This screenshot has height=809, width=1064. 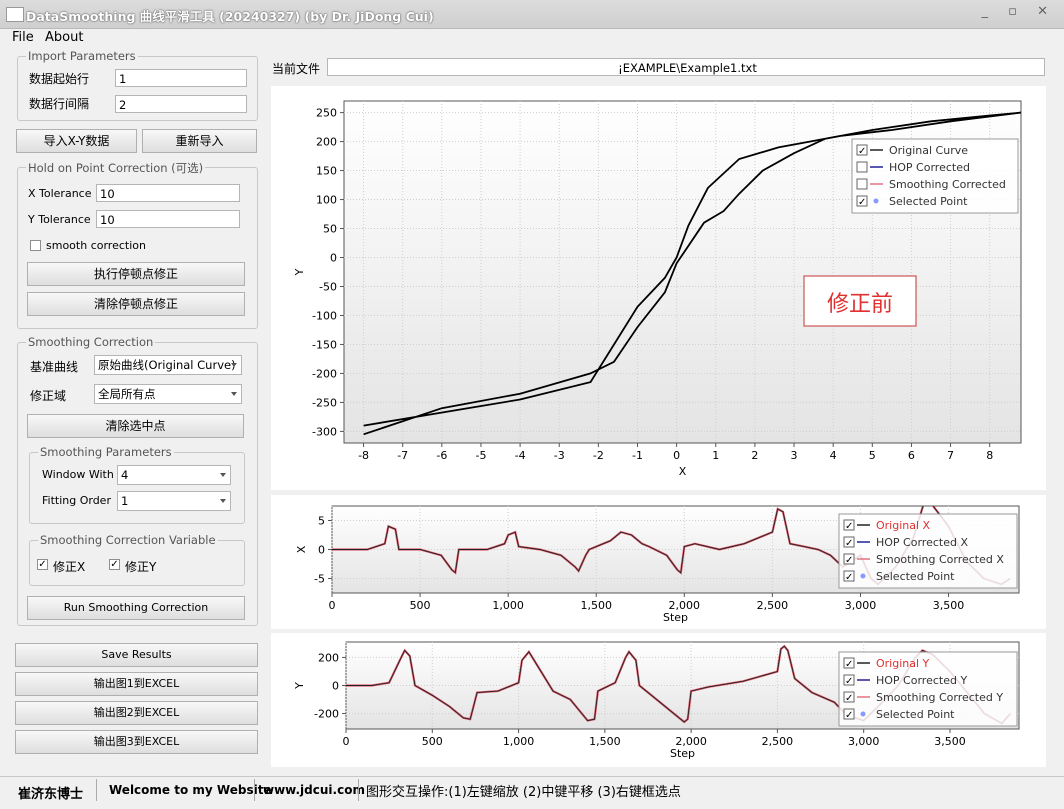 I want to click on y-axis-label: X, so click(x=301, y=549).